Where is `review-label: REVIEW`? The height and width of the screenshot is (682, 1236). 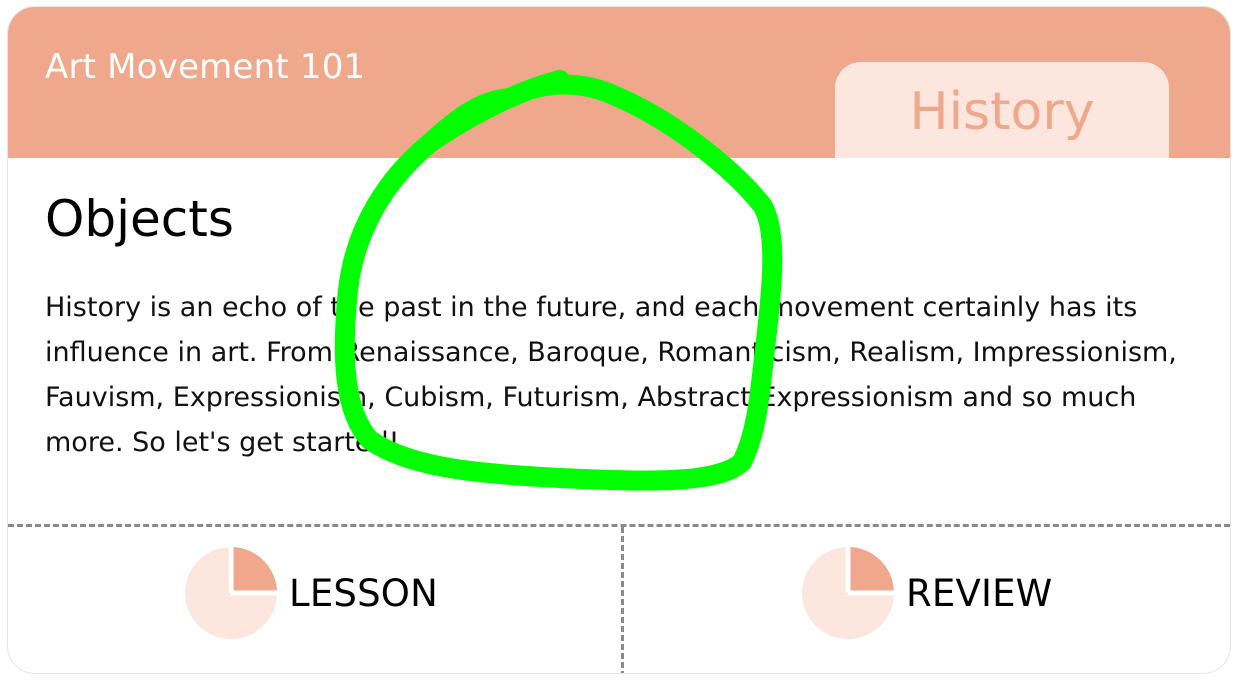
review-label: REVIEW is located at coordinates (979, 593).